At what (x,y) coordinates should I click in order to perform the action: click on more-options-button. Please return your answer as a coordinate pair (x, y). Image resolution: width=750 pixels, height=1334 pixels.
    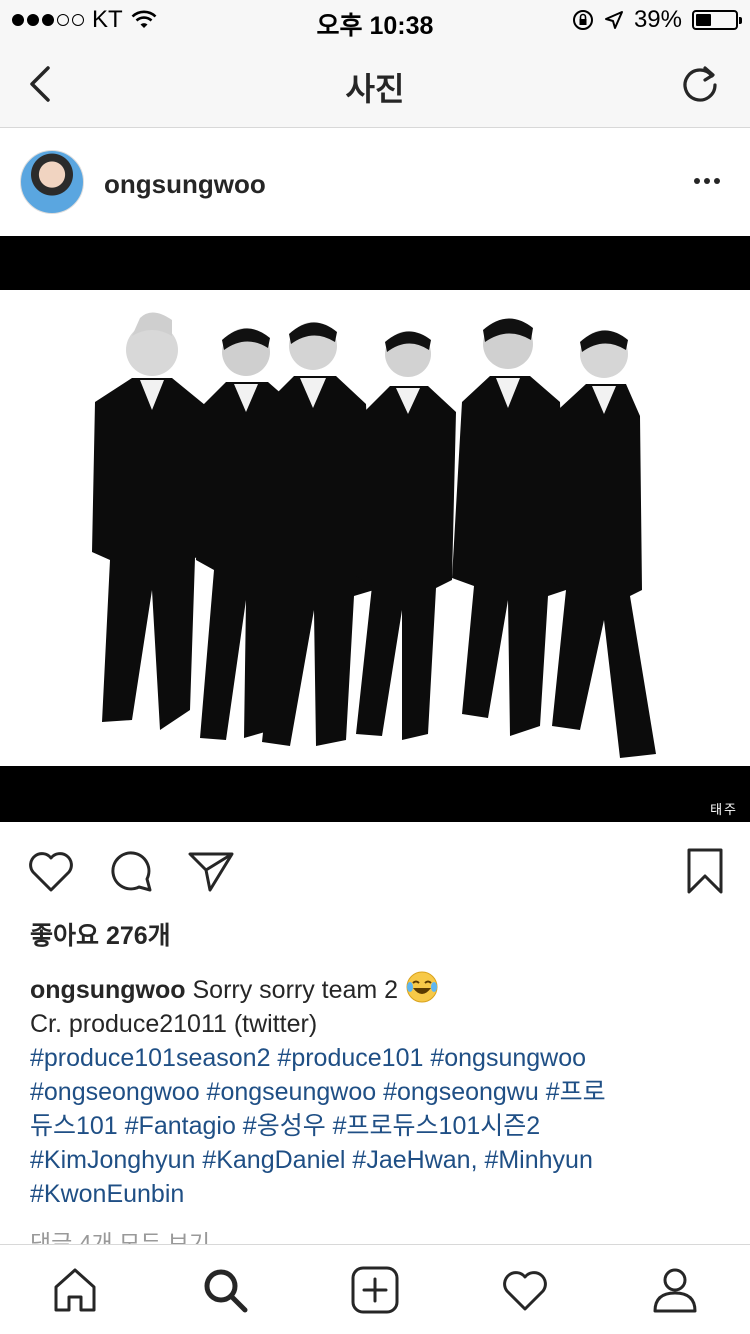
    Looking at the image, I should click on (707, 181).